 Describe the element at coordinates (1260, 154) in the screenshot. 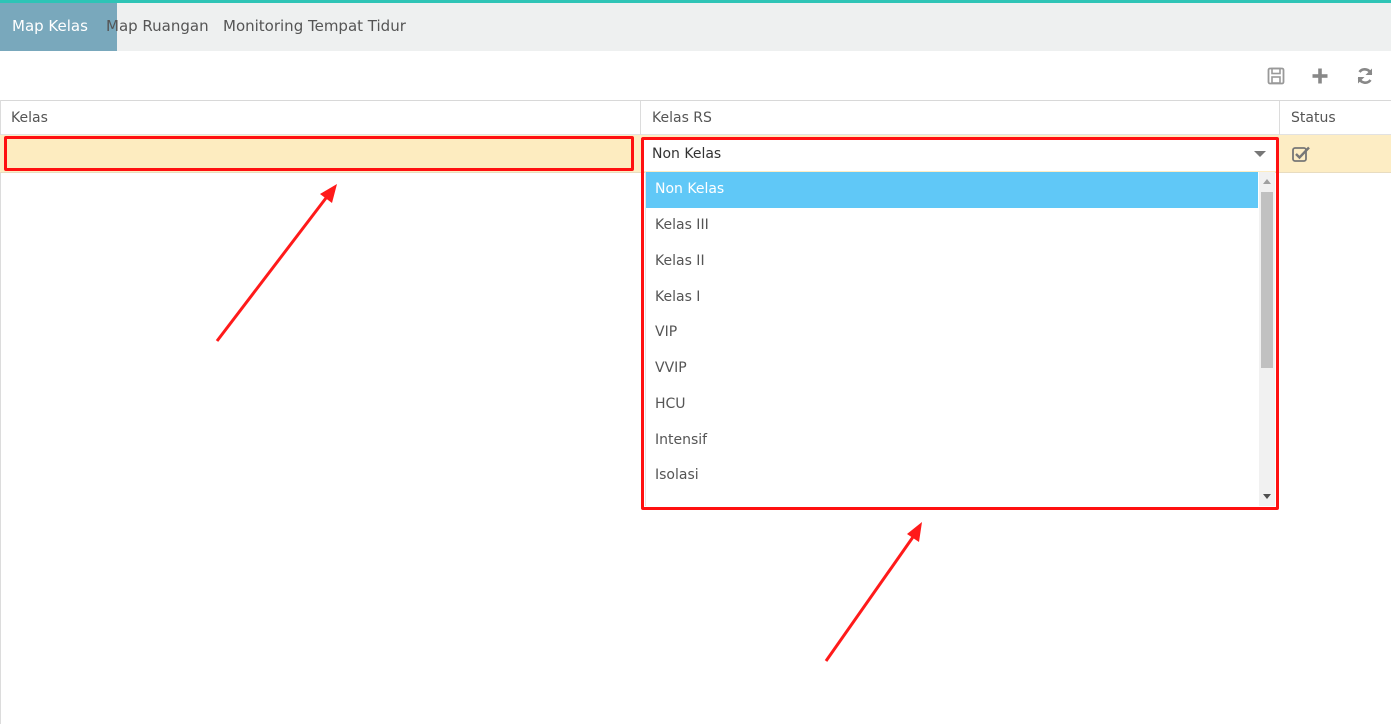

I see `caret-down-icon` at that location.